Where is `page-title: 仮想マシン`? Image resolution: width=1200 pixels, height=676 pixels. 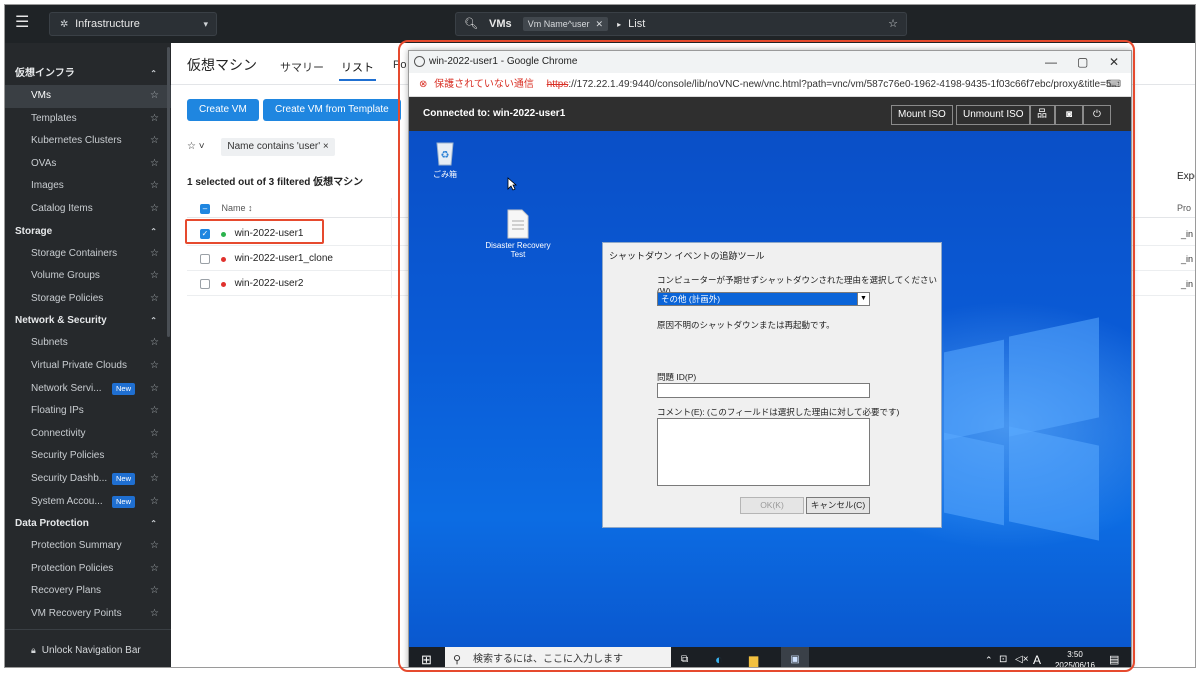 page-title: 仮想マシン is located at coordinates (222, 65).